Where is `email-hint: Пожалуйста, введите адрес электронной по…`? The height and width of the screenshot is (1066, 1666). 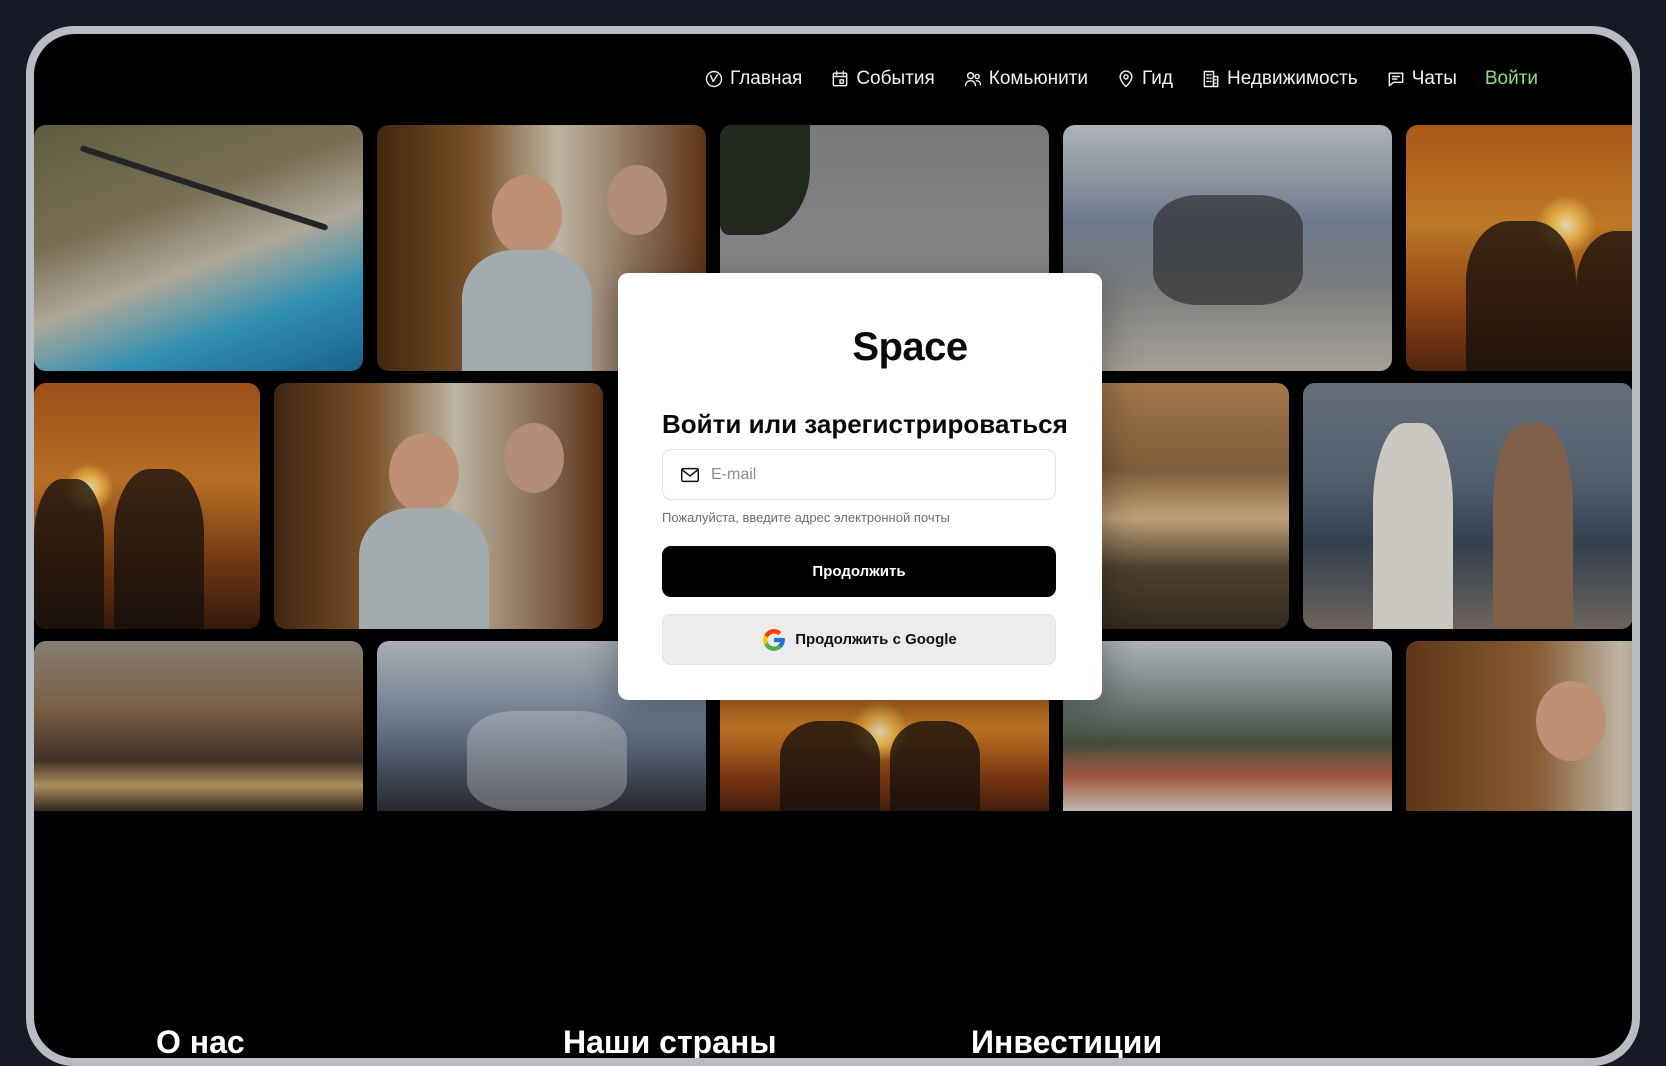
email-hint: Пожалуйста, введите адрес электронной по… is located at coordinates (806, 517).